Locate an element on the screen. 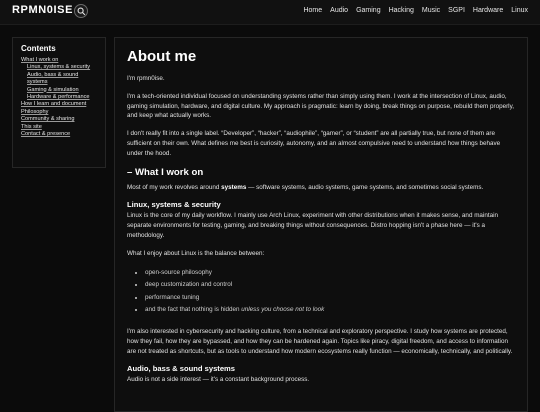 The width and height of the screenshot is (540, 412). list-item: open-source philosophy is located at coordinates (330, 273).